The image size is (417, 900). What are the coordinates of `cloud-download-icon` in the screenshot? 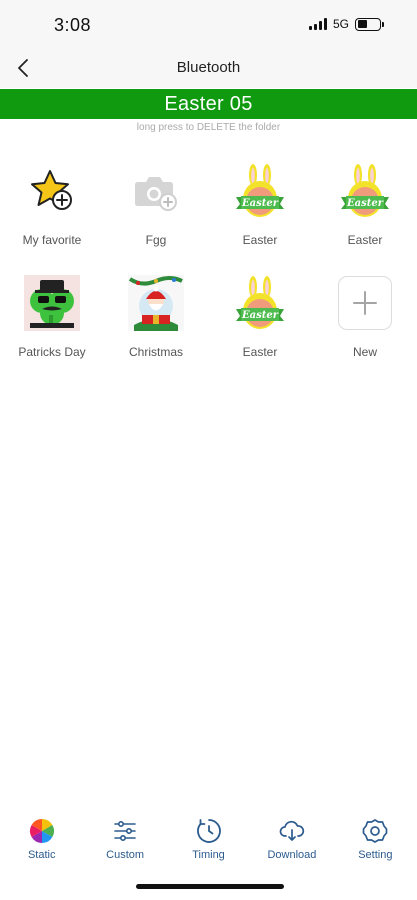 It's located at (292, 830).